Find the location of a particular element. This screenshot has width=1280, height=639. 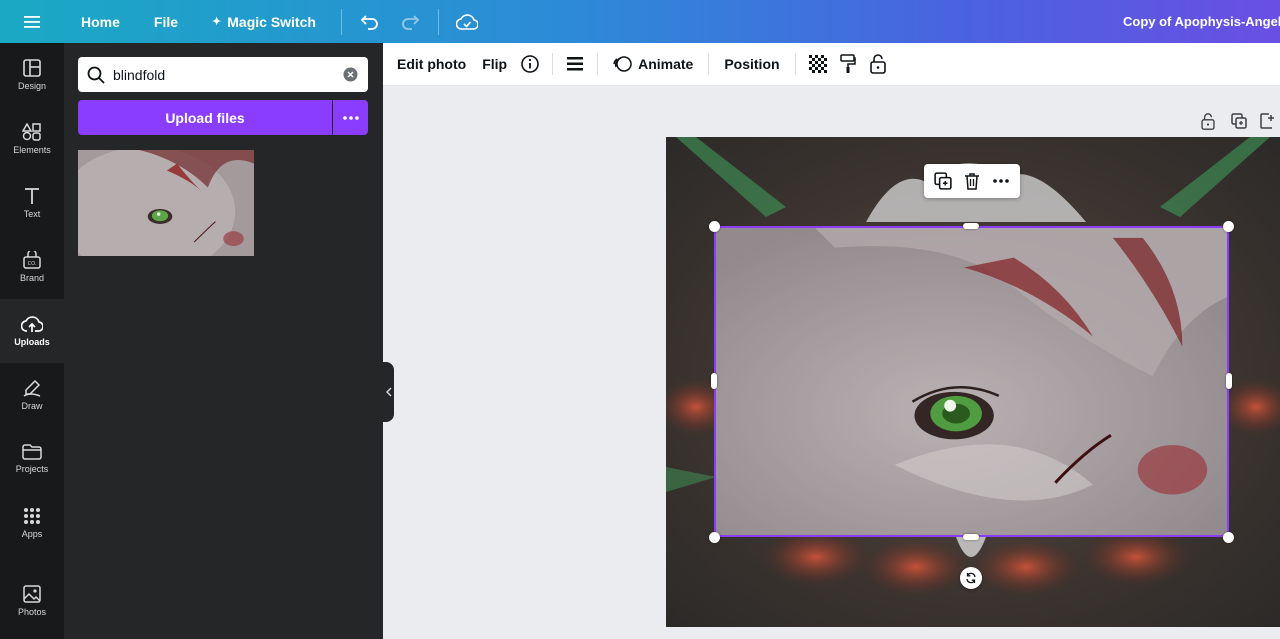

lock-button is located at coordinates (878, 64).